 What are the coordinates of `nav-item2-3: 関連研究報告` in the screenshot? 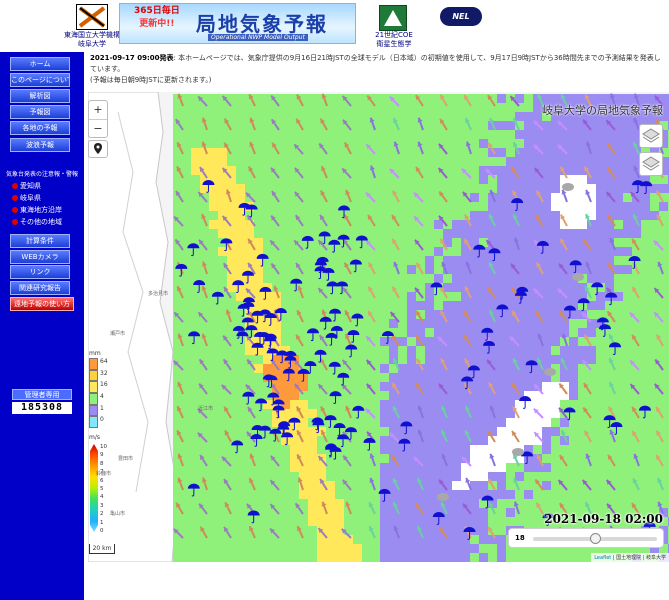 It's located at (40, 288).